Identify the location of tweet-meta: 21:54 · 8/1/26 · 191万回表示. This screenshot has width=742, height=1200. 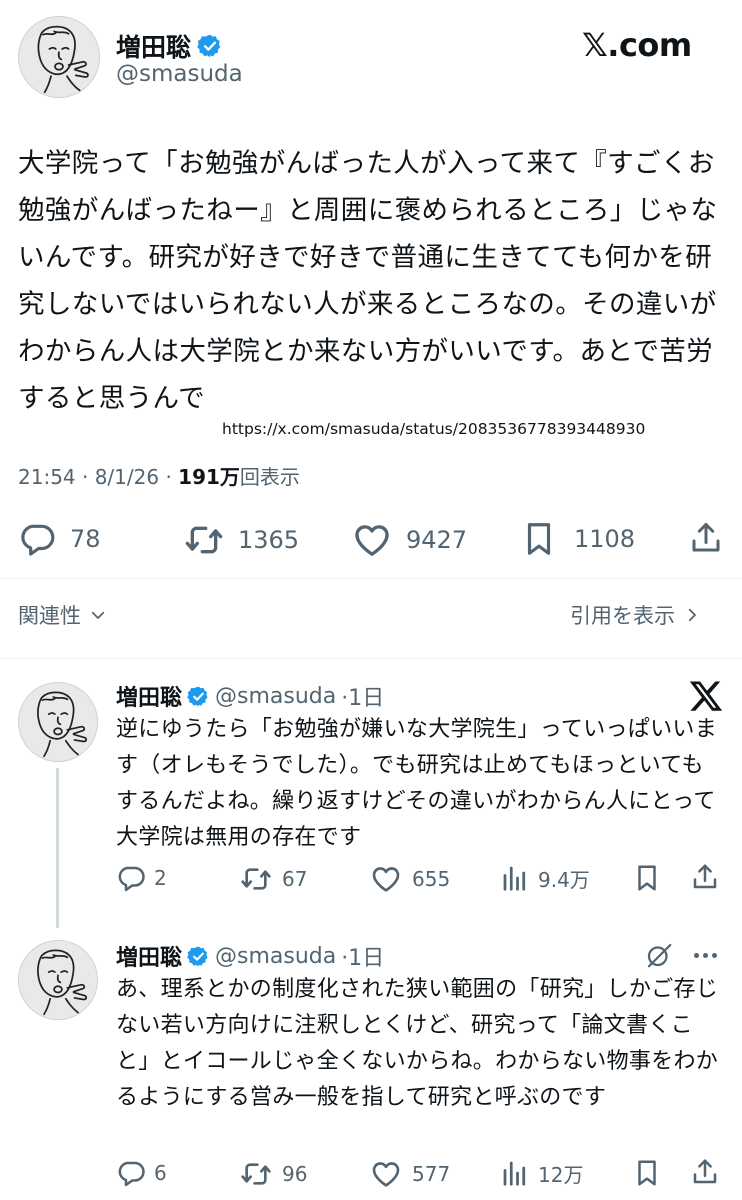
(159, 475).